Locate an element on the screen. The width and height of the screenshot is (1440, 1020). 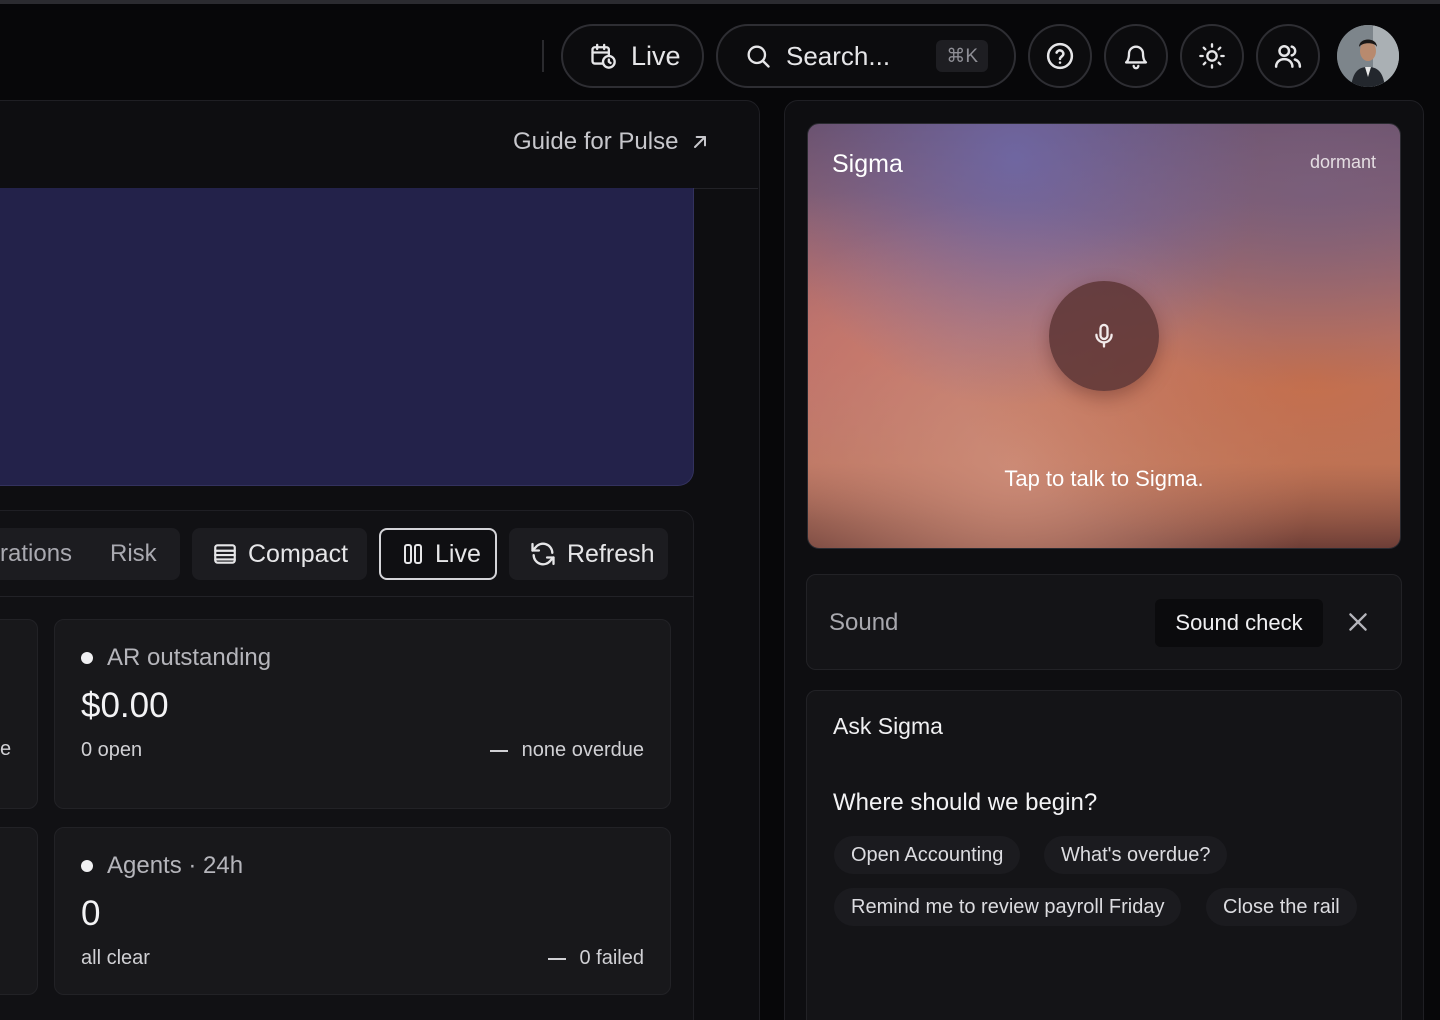
compact-label: Compact is located at coordinates (298, 553).